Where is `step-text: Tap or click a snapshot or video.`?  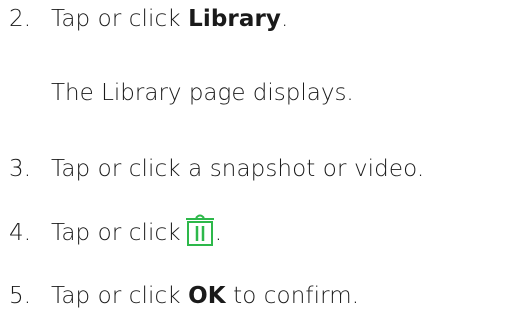 step-text: Tap or click a snapshot or video. is located at coordinates (238, 169).